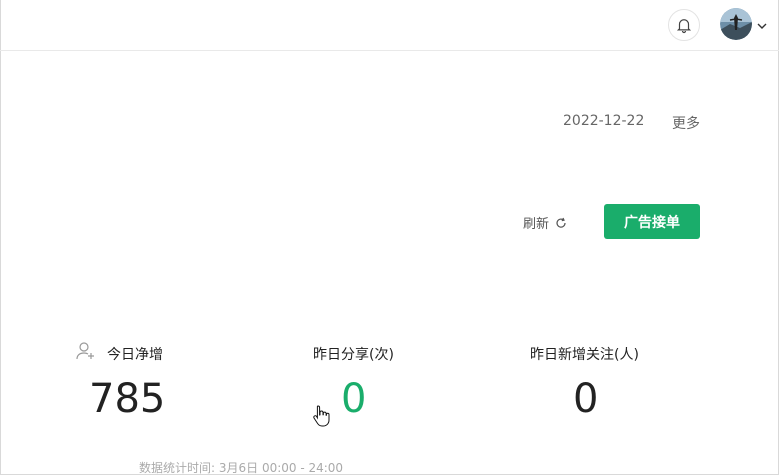  Describe the element at coordinates (353, 355) in the screenshot. I see `stat-label-yesterday-shares: 昨日分享(次)` at that location.